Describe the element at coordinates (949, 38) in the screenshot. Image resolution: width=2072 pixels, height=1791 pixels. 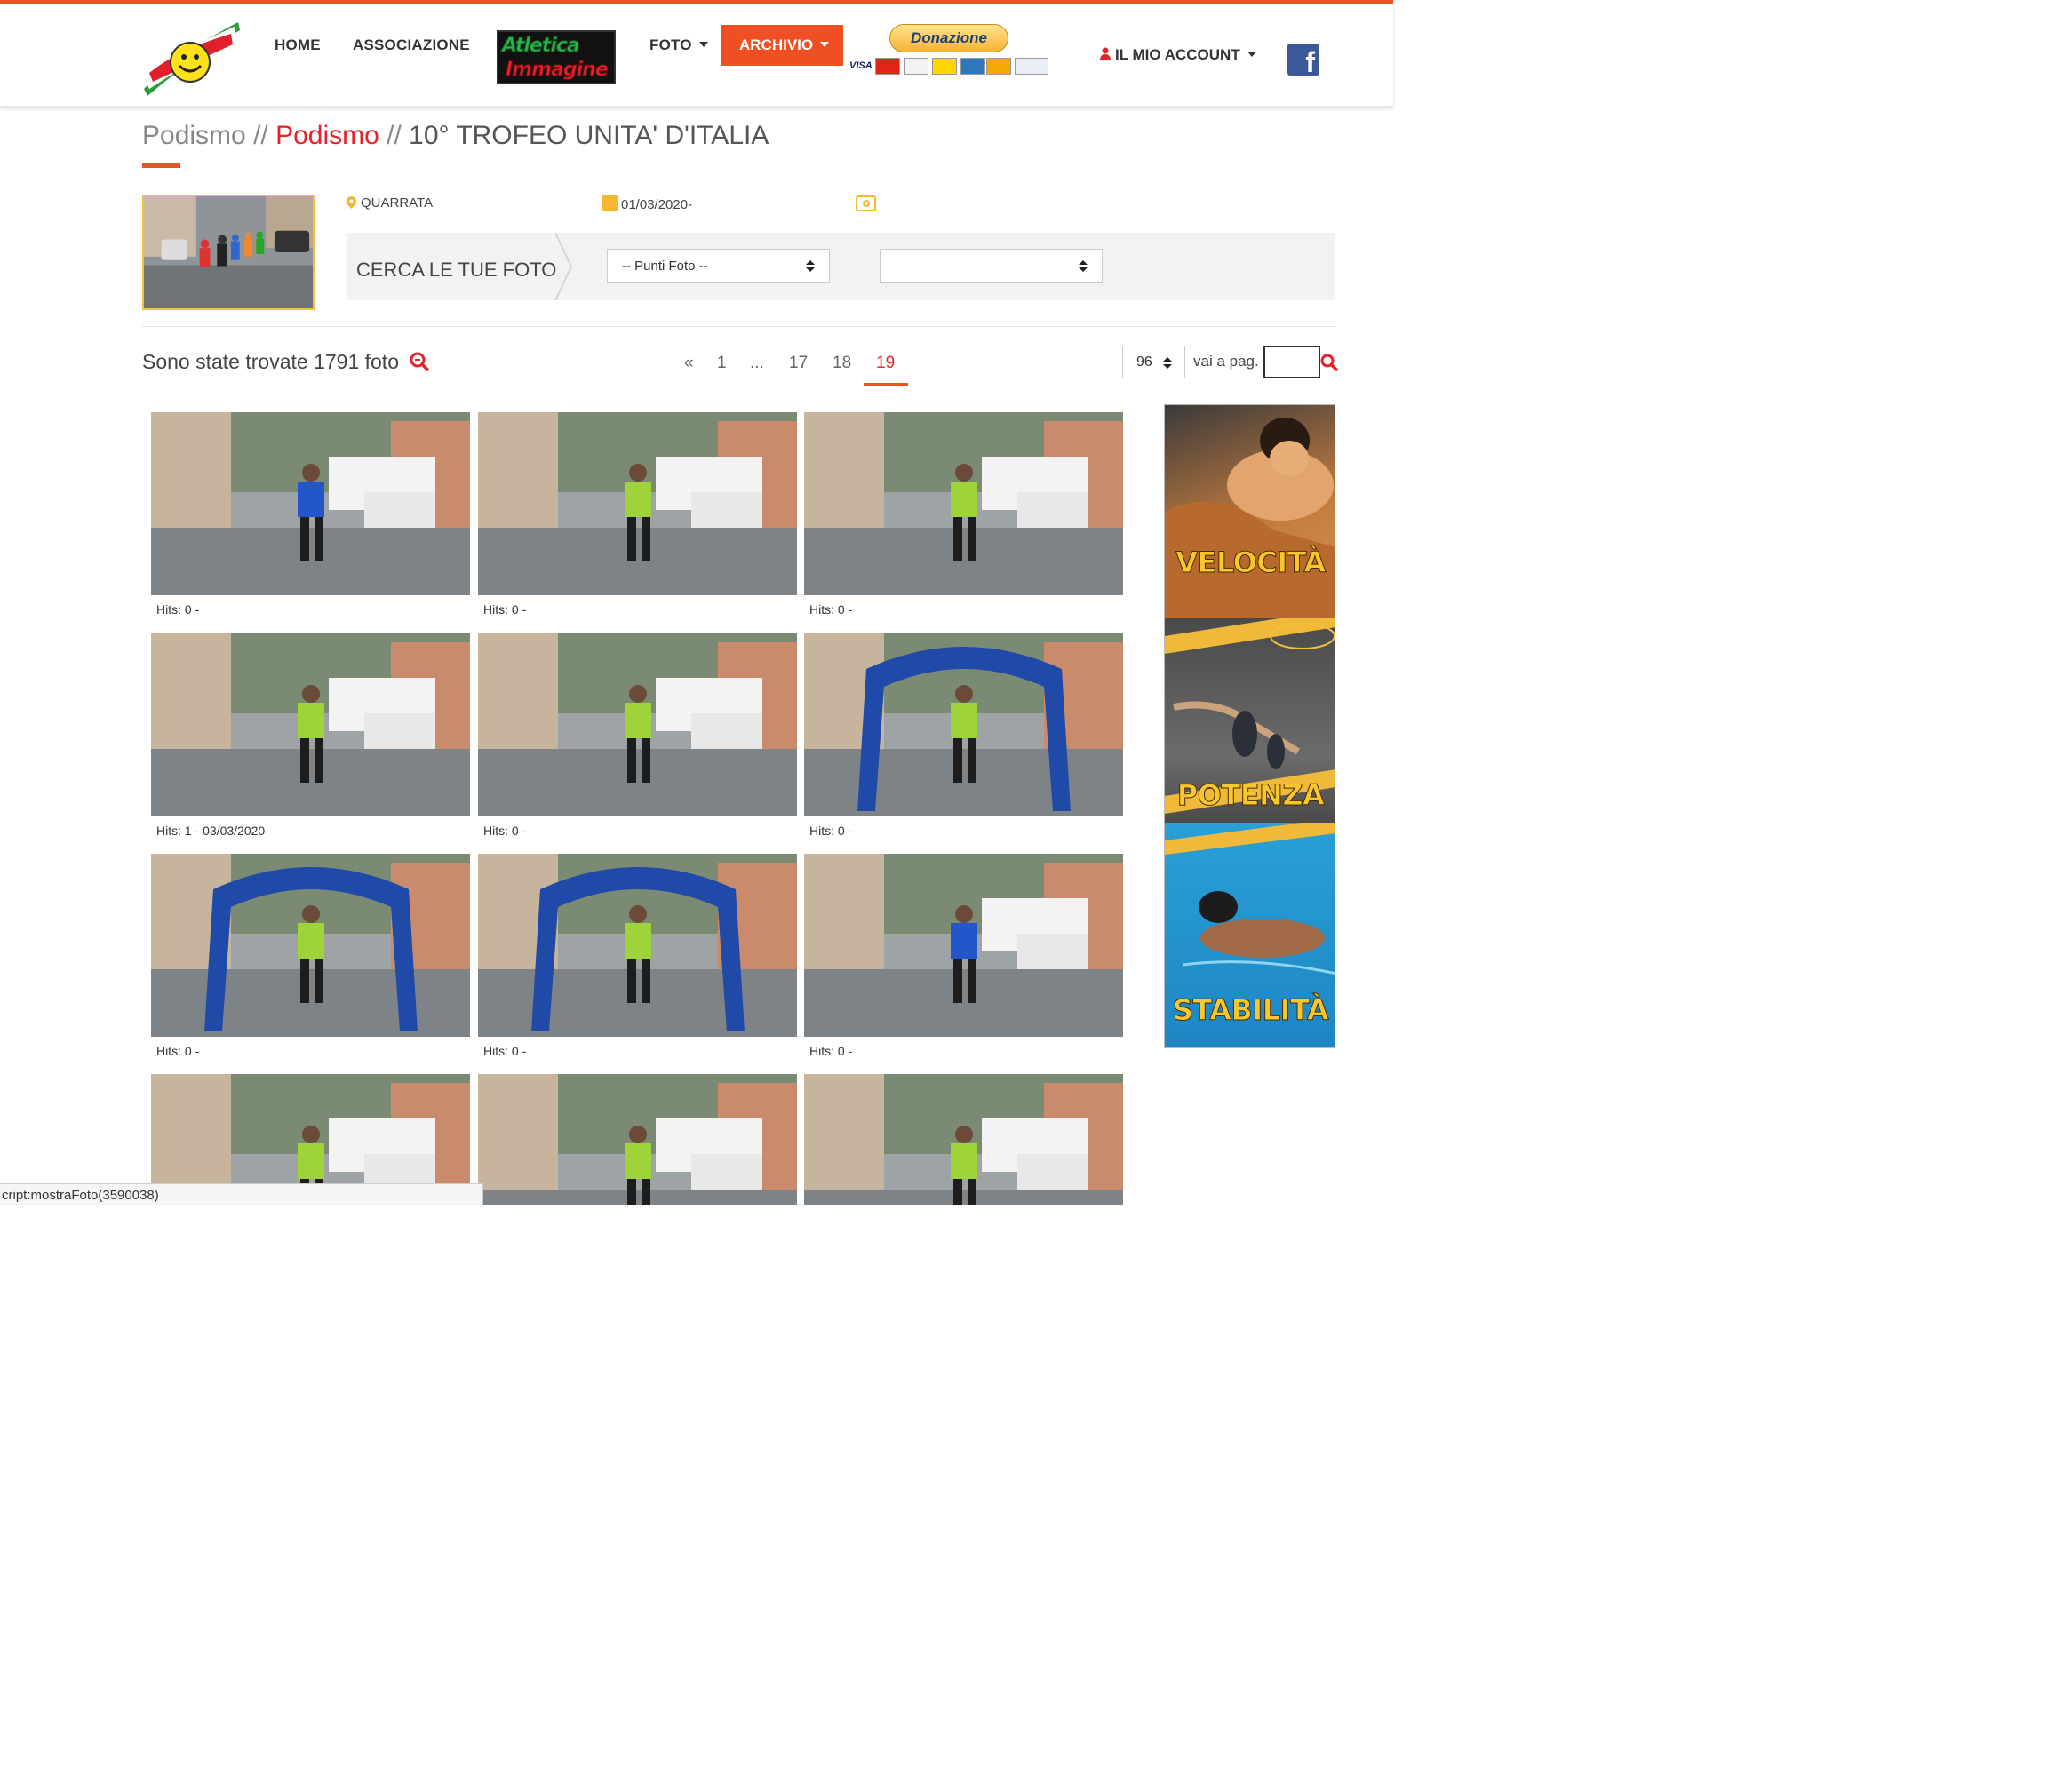
I see `donate-button: Donazione` at that location.